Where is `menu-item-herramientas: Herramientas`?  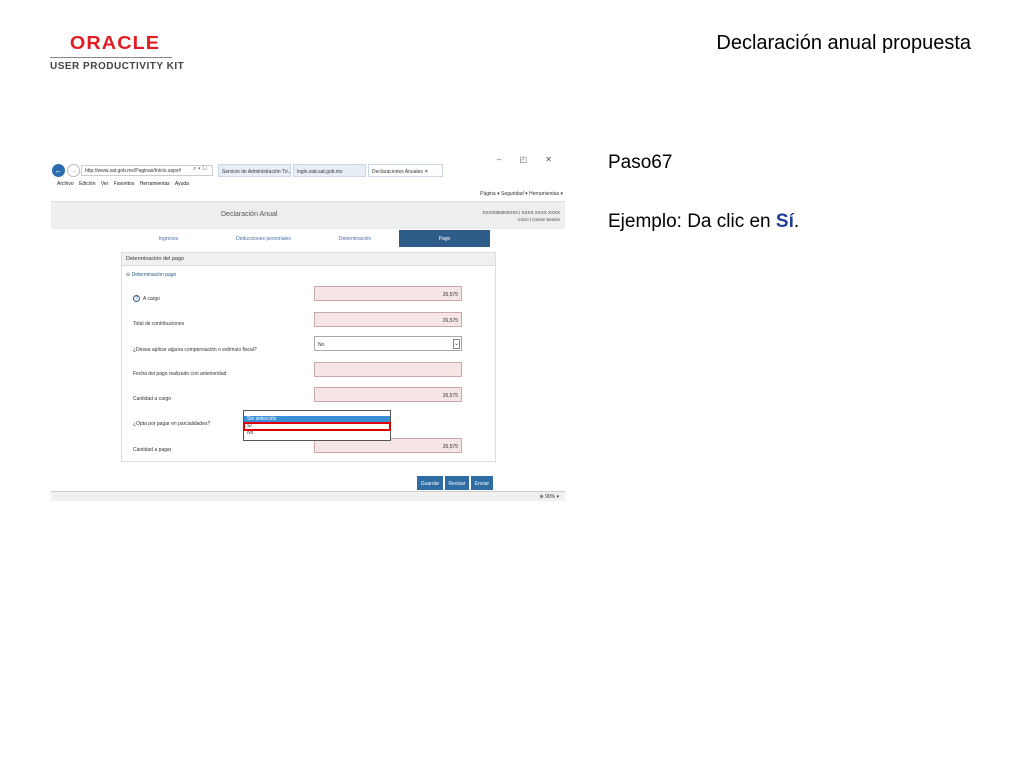
menu-item-herramientas: Herramientas is located at coordinates (155, 184).